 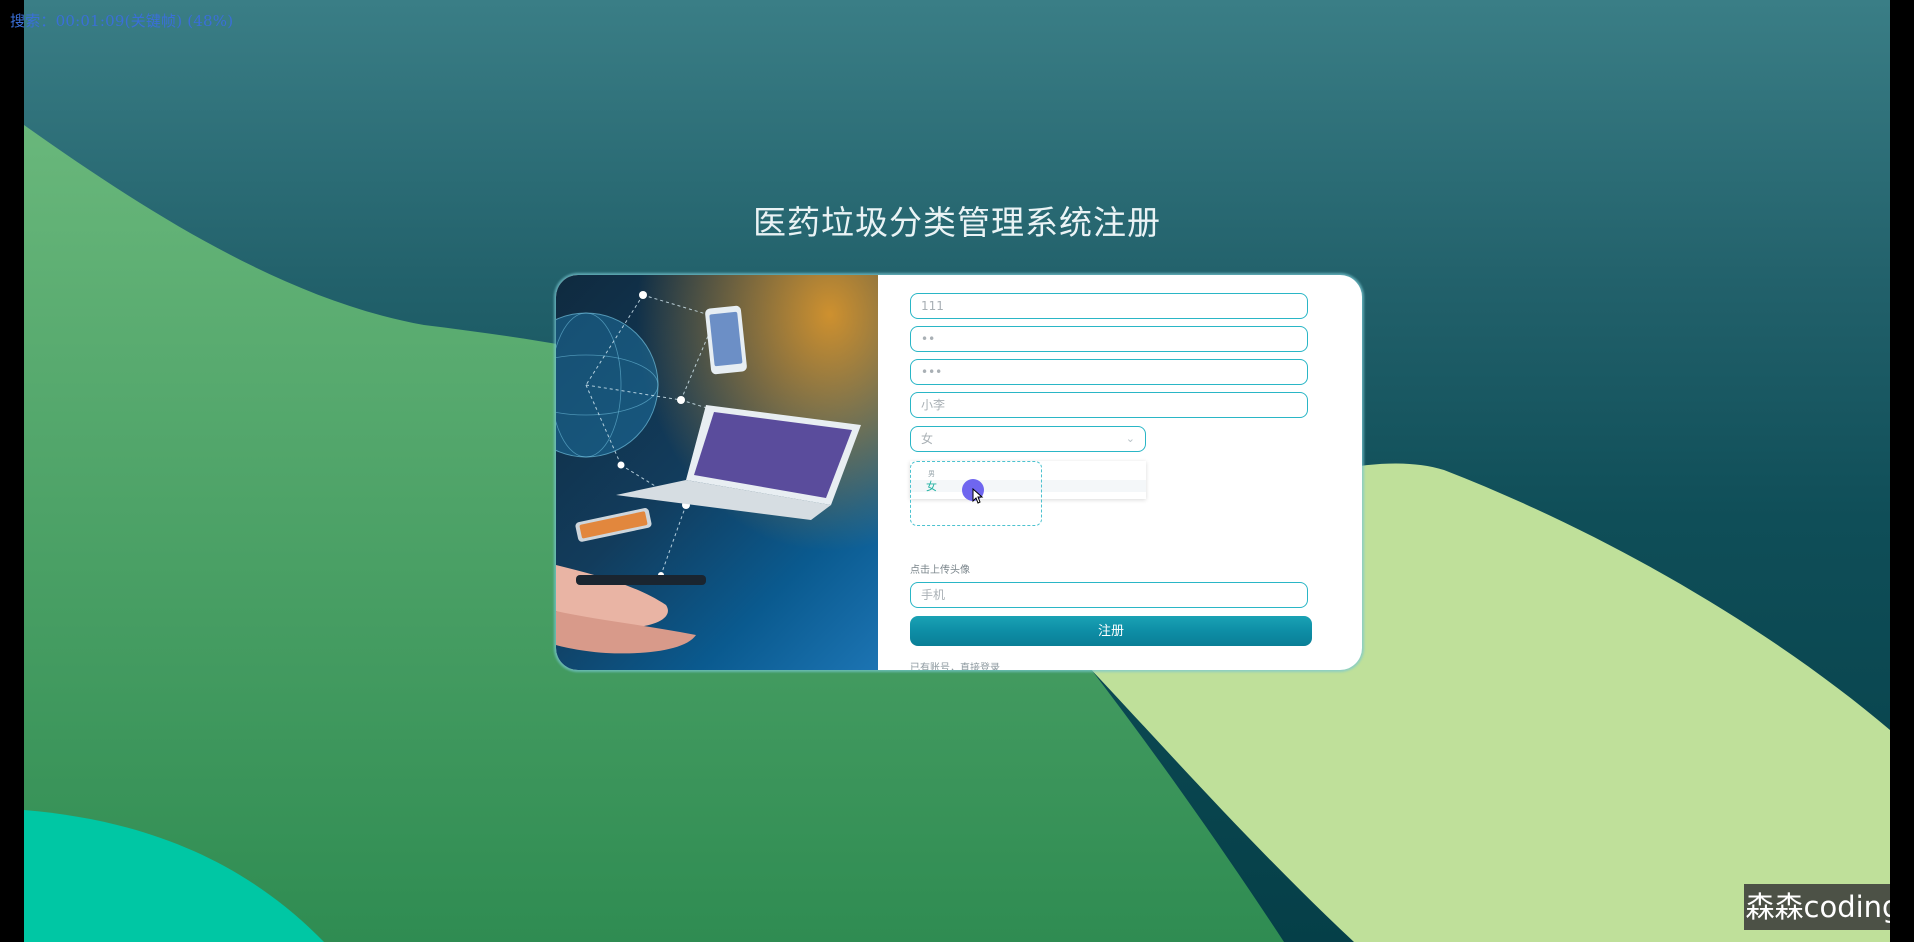 What do you see at coordinates (1130, 438) in the screenshot?
I see `chevron-down-icon: ⌄` at bounding box center [1130, 438].